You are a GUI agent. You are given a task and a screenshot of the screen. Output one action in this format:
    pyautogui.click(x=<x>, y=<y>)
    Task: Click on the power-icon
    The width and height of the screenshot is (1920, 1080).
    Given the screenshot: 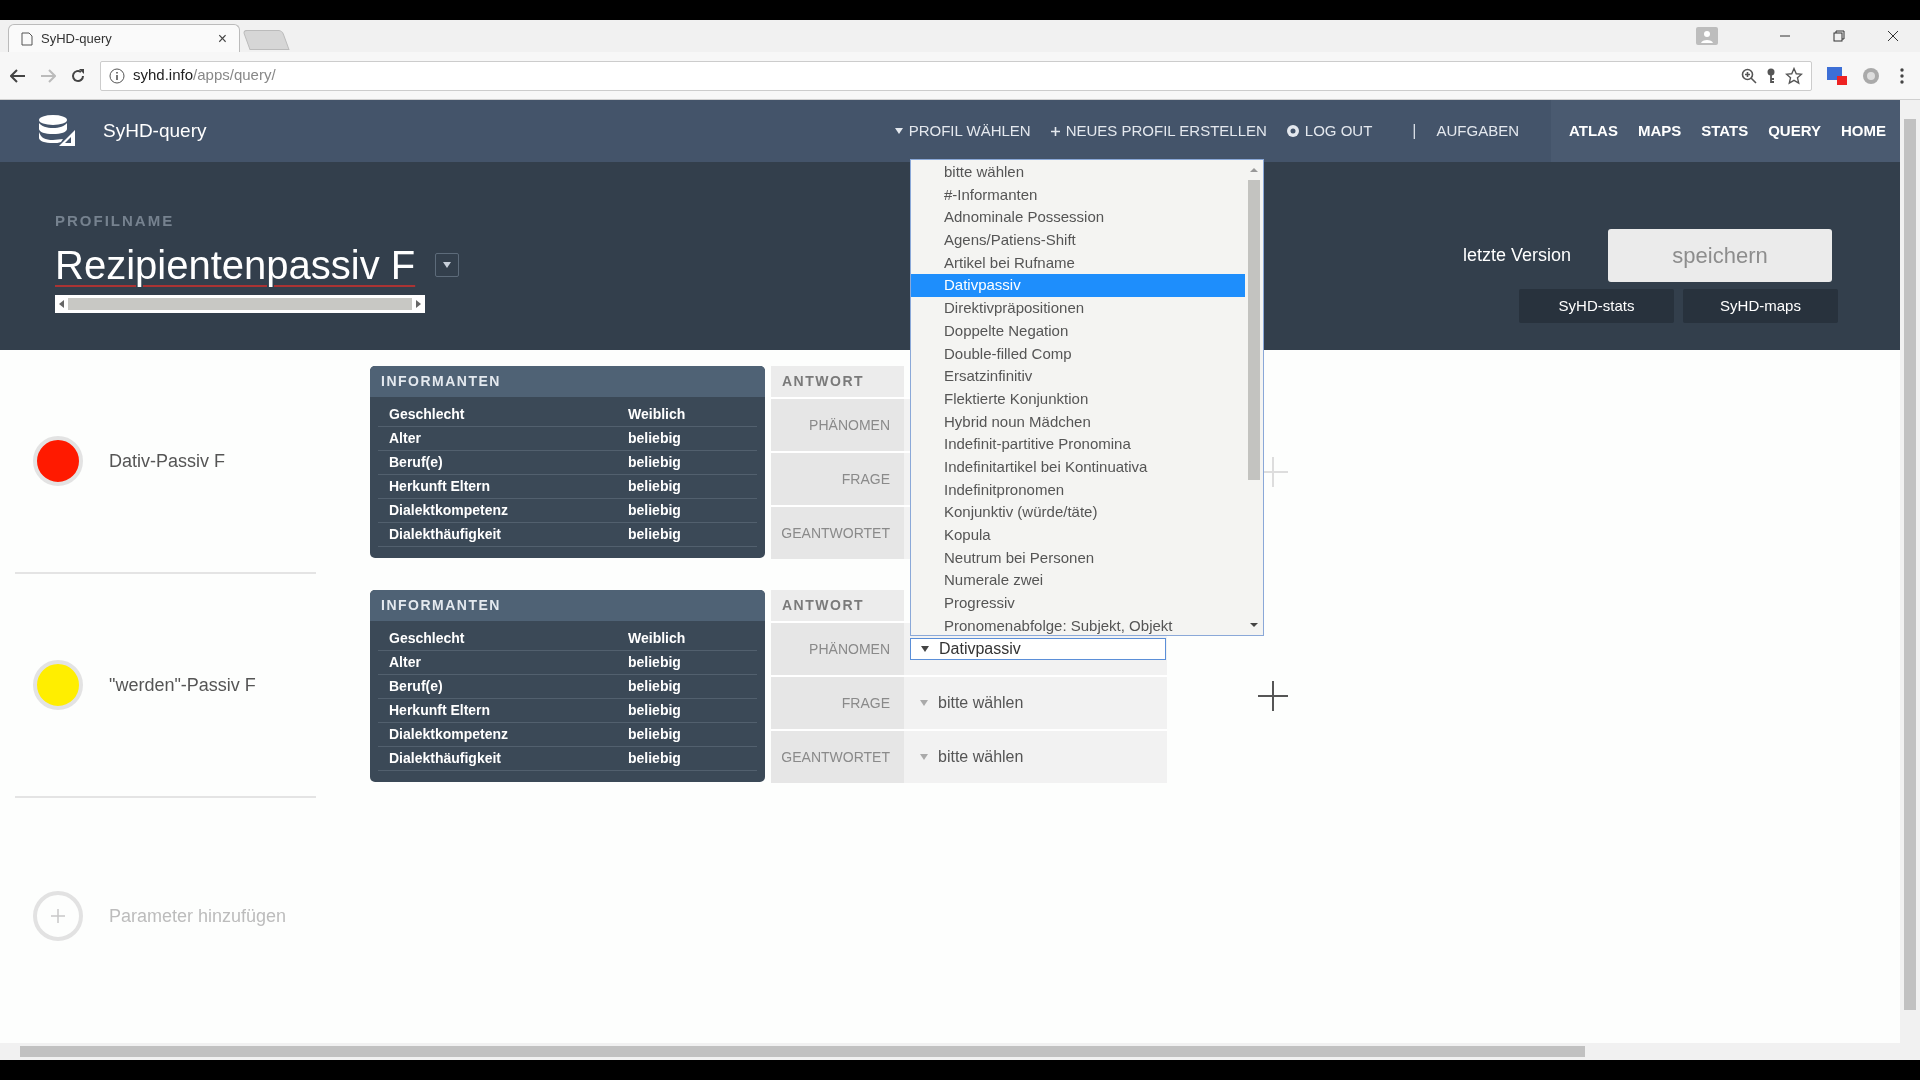 What is the action you would take?
    pyautogui.click(x=1292, y=131)
    